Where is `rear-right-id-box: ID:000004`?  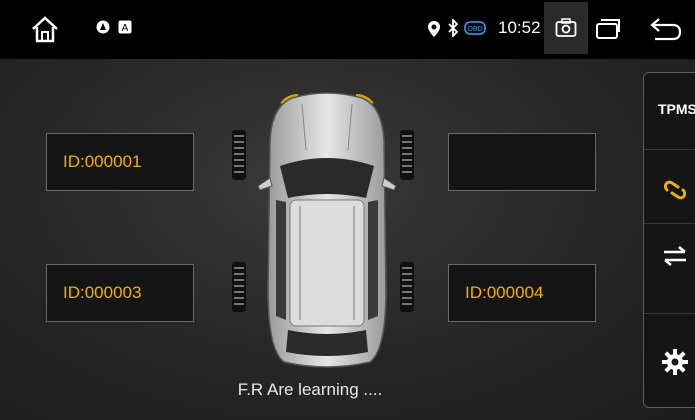 rear-right-id-box: ID:000004 is located at coordinates (522, 293).